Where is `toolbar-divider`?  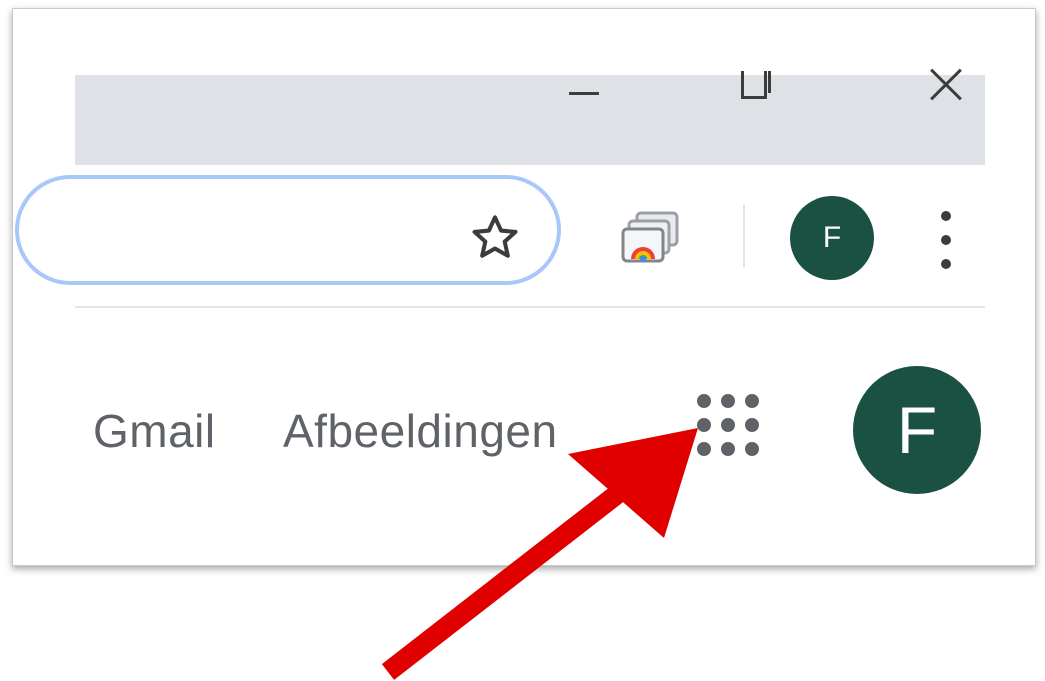
toolbar-divider is located at coordinates (744, 236).